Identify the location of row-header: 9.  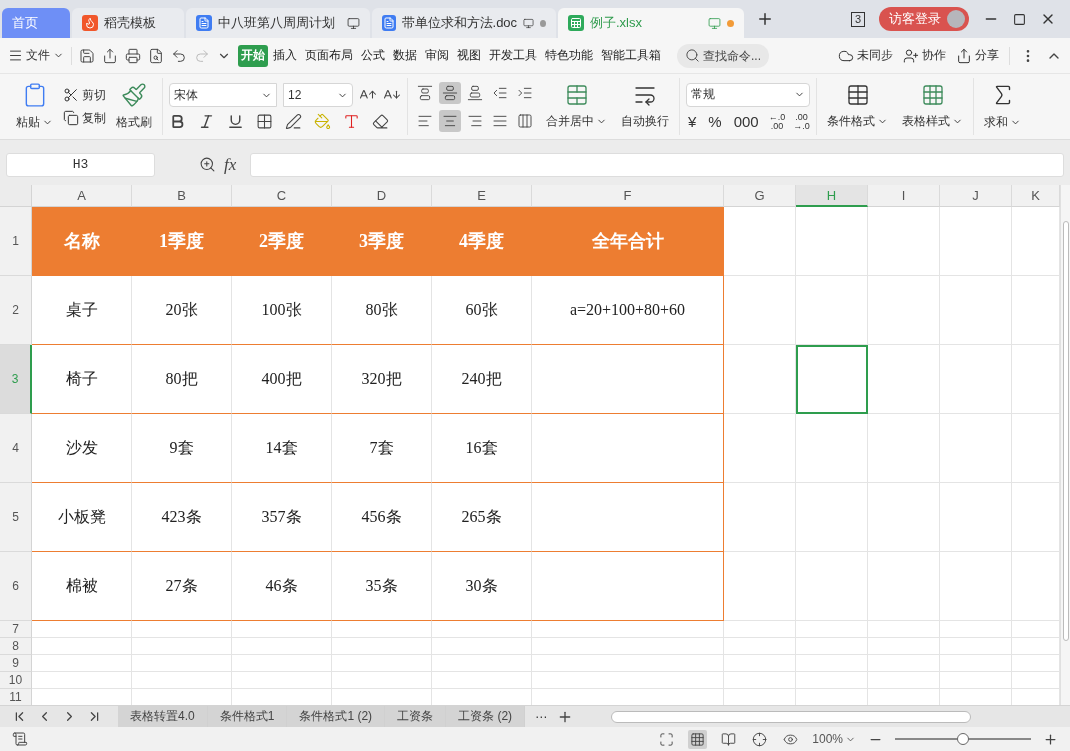
(16, 663).